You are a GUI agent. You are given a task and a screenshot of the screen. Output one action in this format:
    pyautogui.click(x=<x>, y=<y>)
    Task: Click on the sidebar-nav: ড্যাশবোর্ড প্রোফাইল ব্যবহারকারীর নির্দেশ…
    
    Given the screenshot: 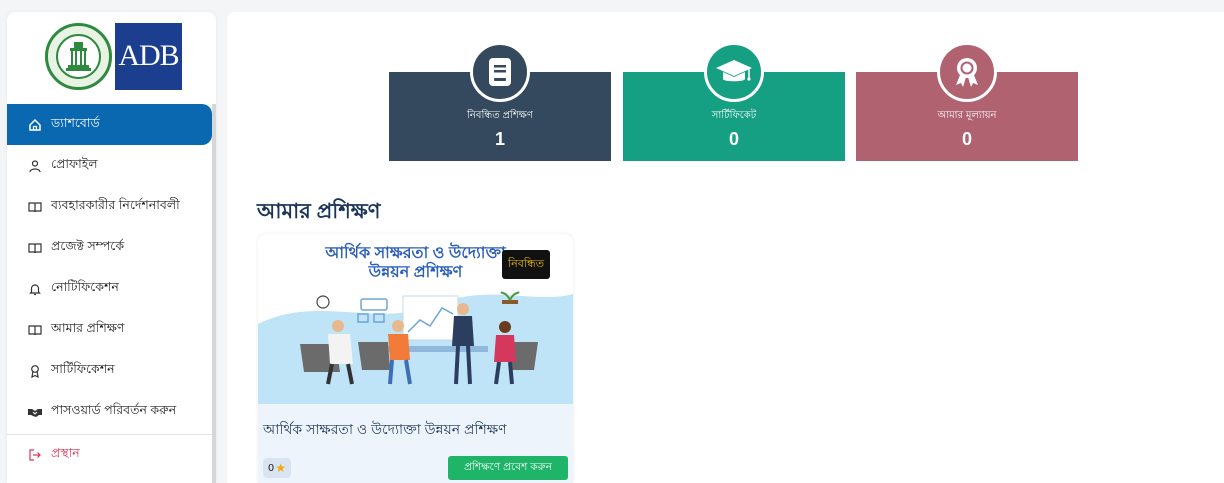 What is the action you would take?
    pyautogui.click(x=109, y=289)
    